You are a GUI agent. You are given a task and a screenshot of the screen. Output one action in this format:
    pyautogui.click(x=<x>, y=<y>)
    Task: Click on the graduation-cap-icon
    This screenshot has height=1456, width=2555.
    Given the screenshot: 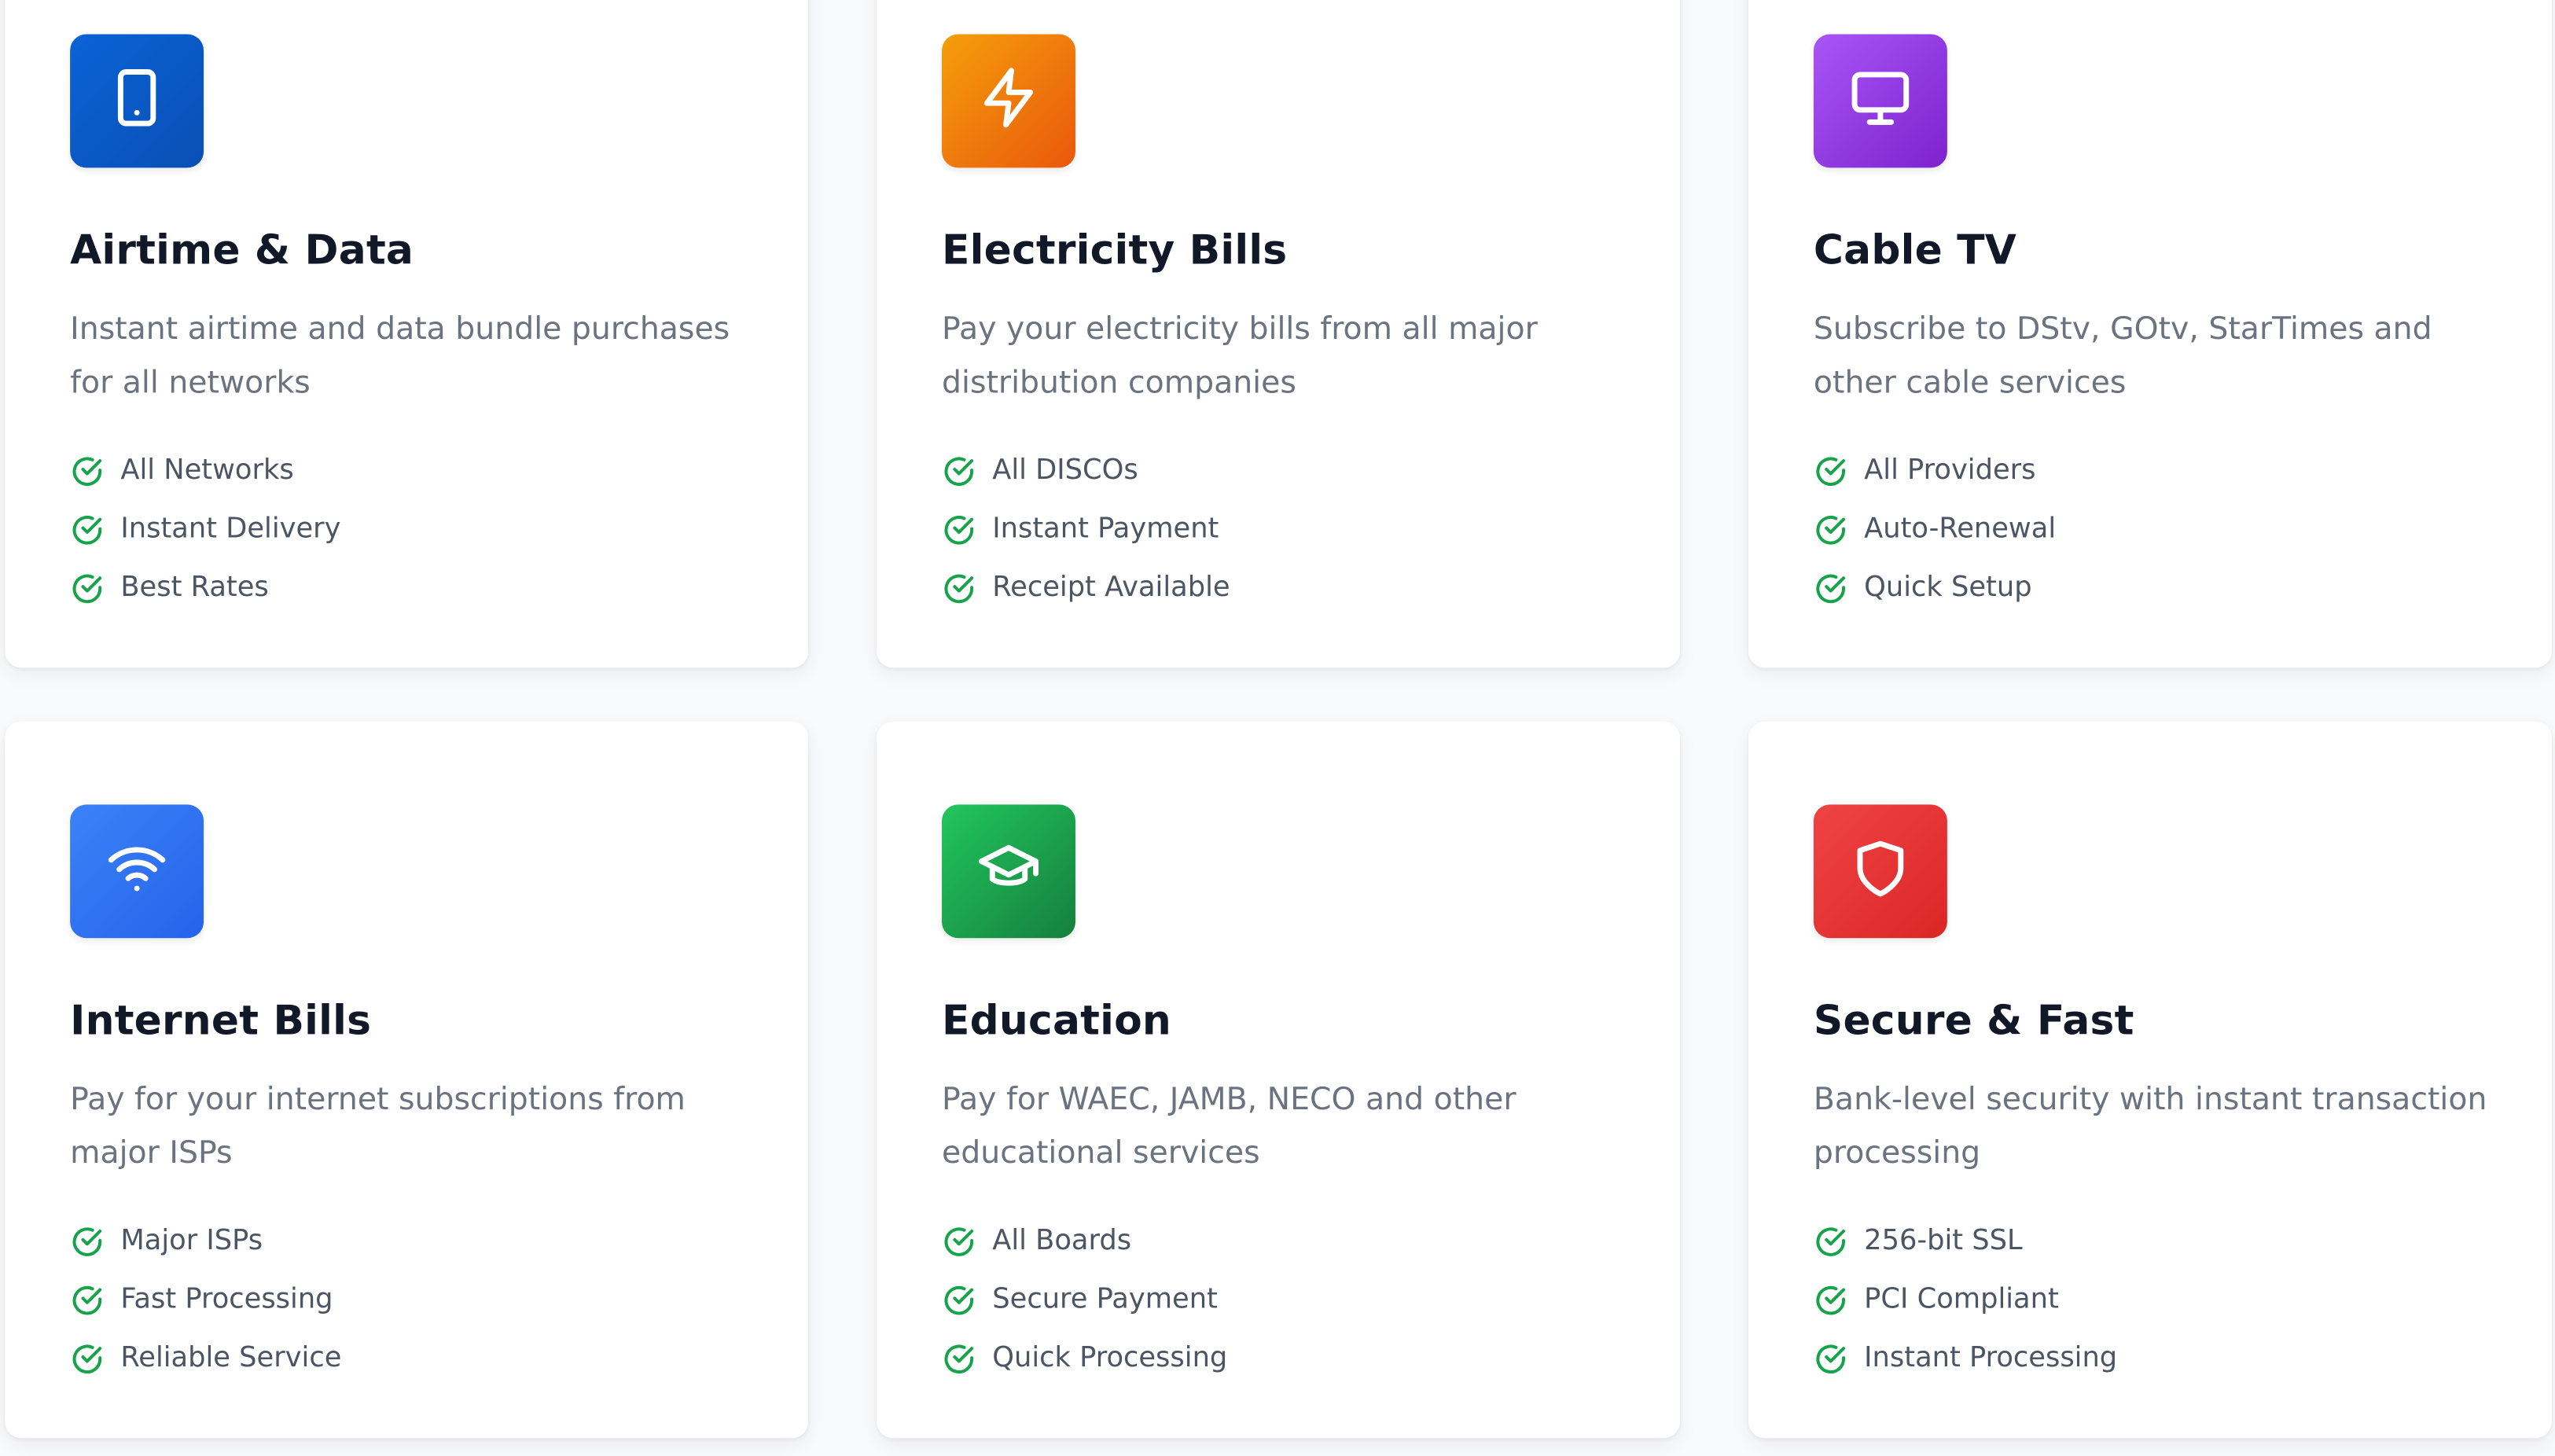 What is the action you would take?
    pyautogui.click(x=1009, y=871)
    